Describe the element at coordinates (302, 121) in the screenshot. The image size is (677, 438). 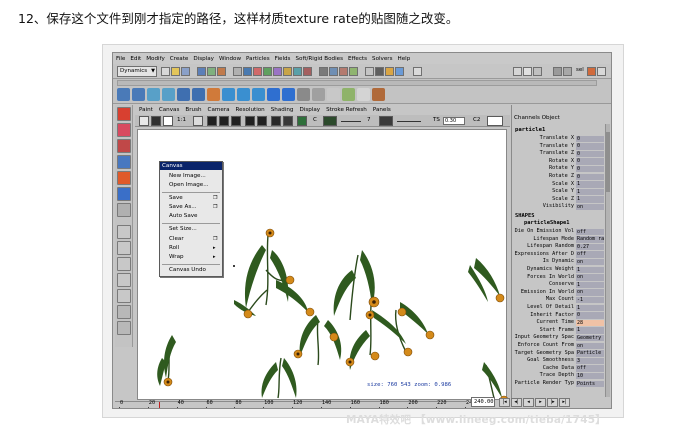
I see `diagonal-icon` at that location.